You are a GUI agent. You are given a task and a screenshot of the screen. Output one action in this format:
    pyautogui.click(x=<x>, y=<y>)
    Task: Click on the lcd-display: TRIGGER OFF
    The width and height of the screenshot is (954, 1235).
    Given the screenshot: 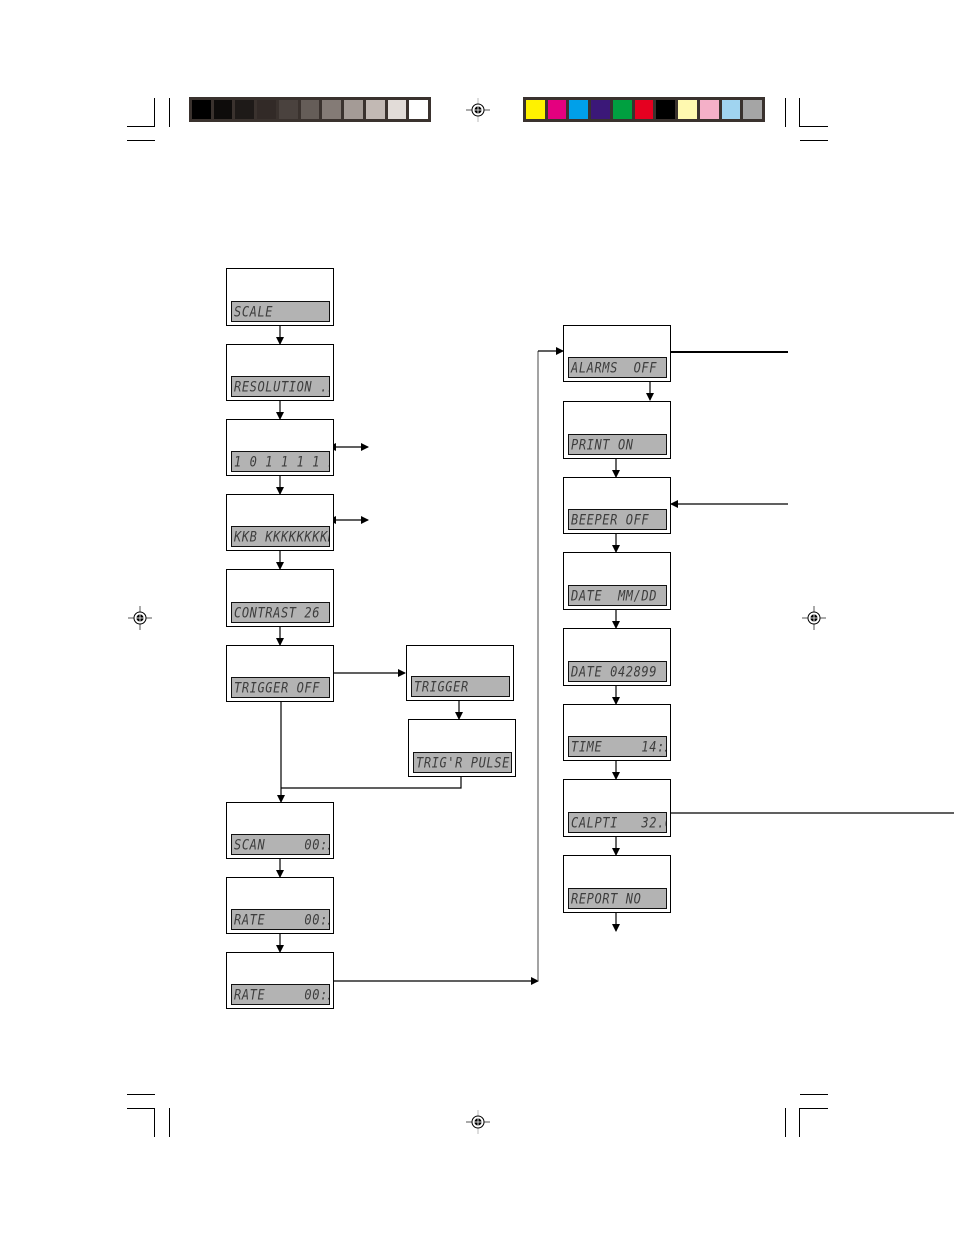 What is the action you would take?
    pyautogui.click(x=280, y=687)
    